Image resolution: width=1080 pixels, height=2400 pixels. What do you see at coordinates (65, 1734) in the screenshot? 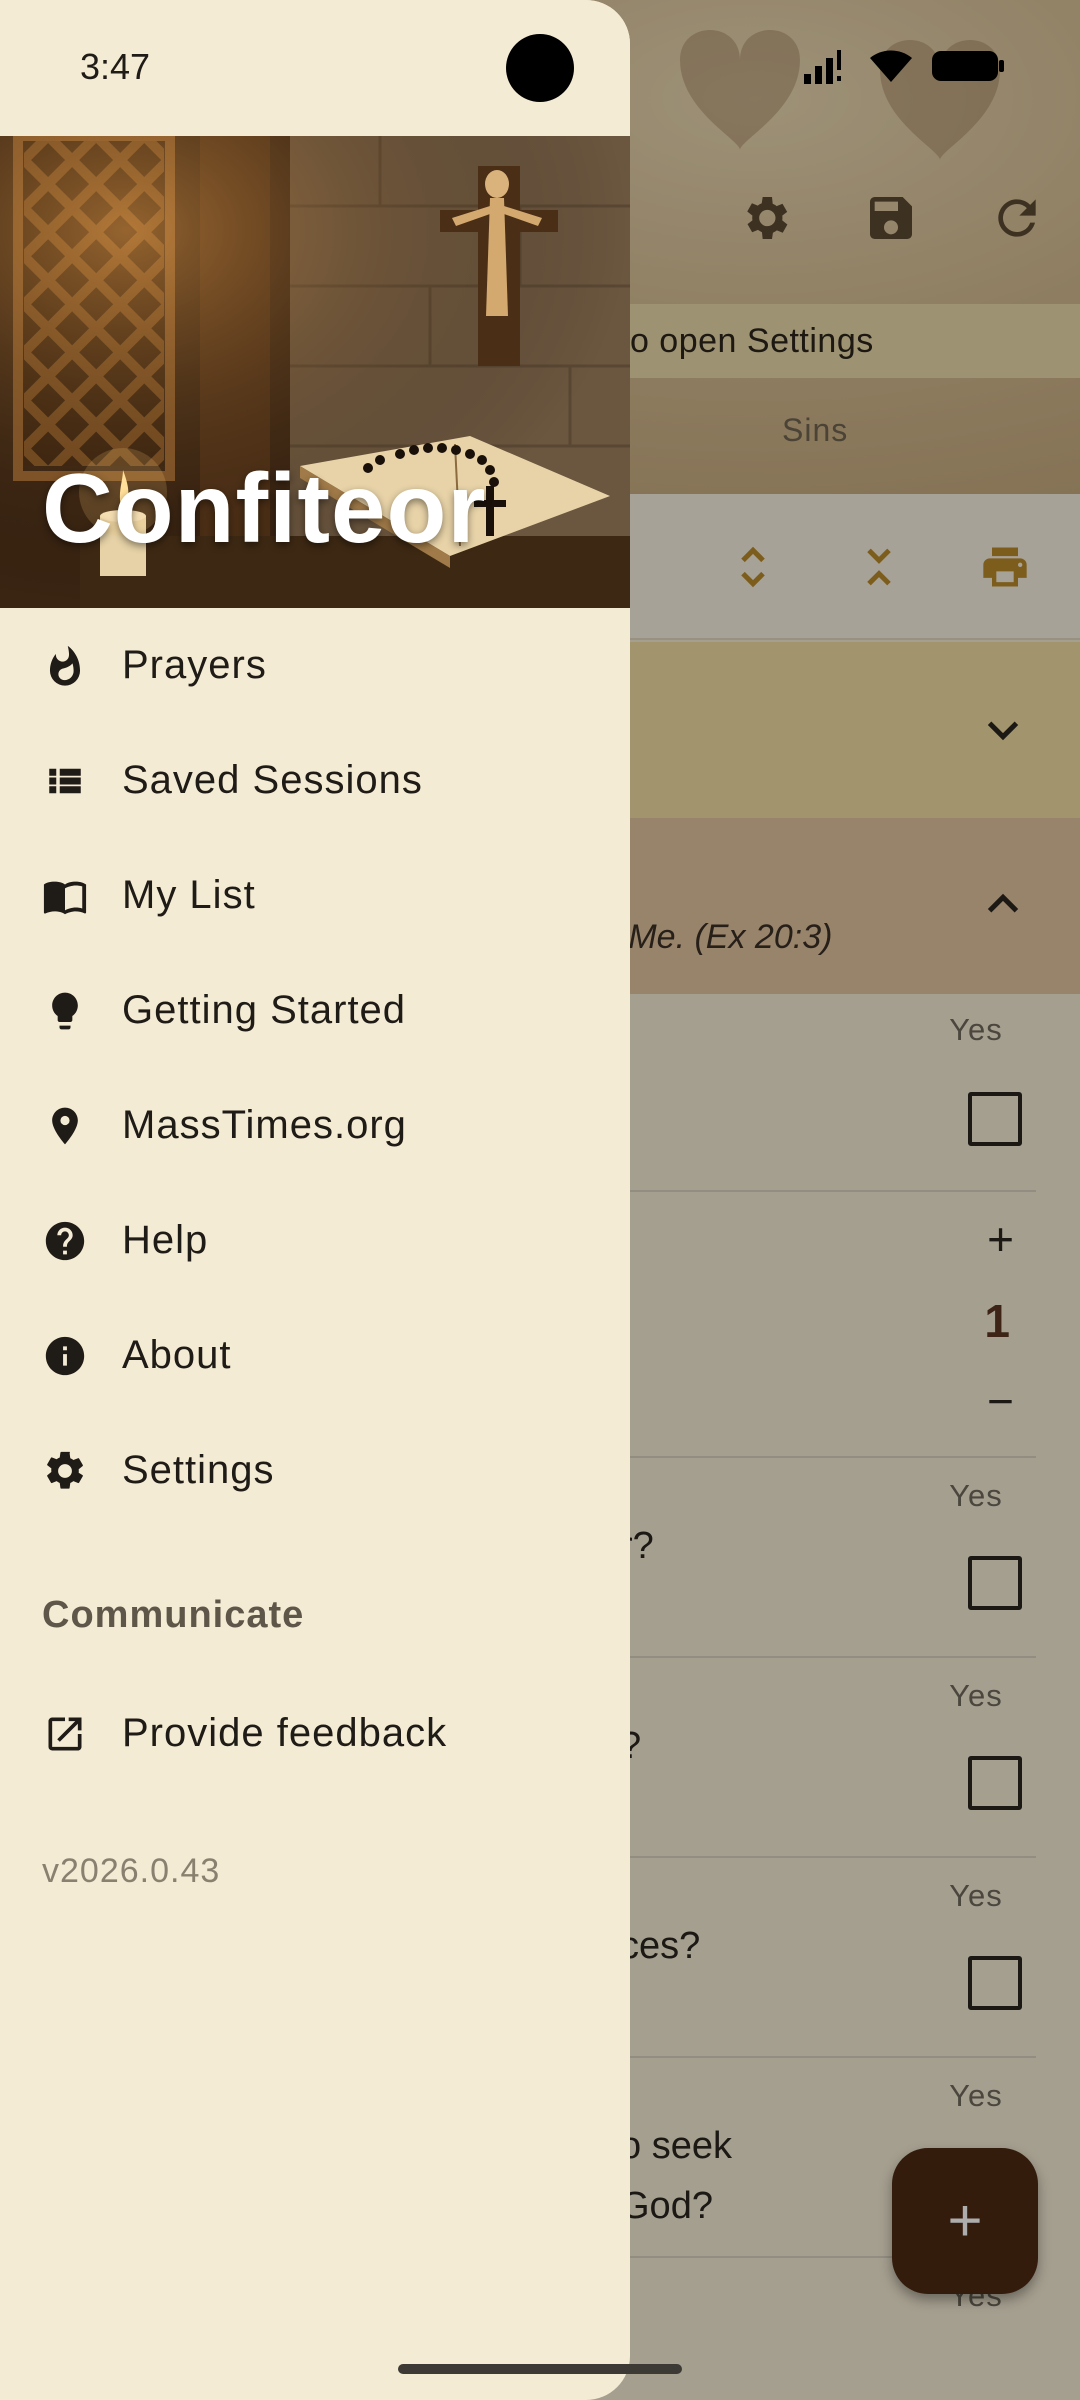
I see `open-external-icon` at bounding box center [65, 1734].